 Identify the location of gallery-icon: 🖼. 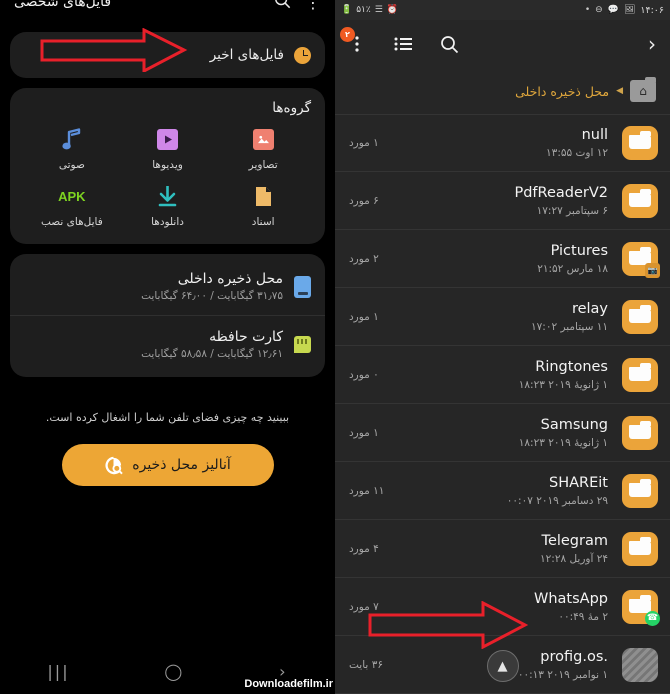
(629, 9).